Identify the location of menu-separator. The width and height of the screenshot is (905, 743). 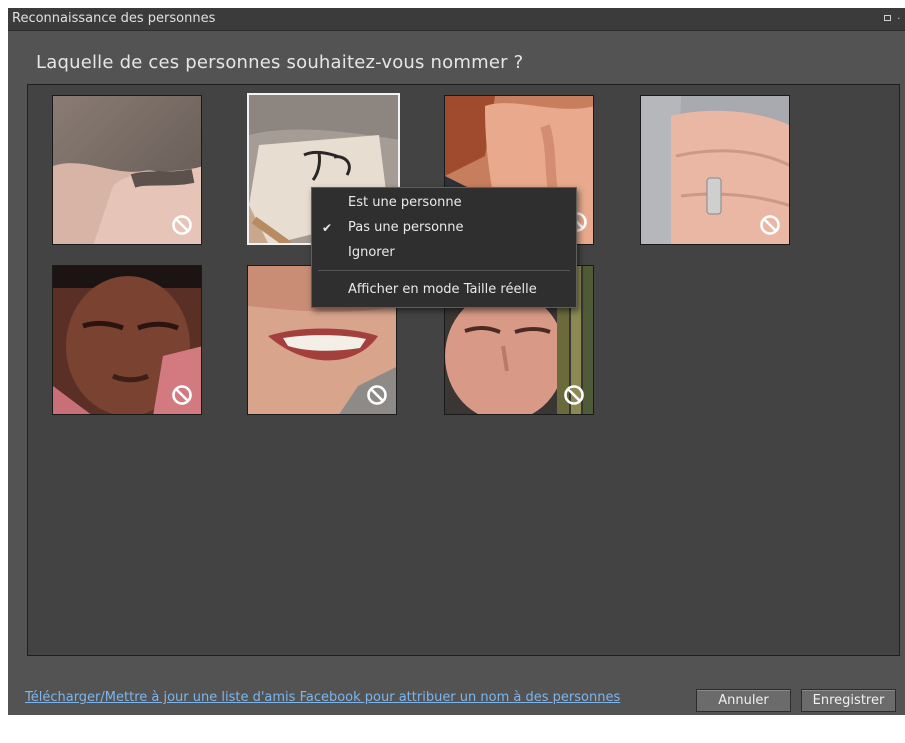
(444, 270).